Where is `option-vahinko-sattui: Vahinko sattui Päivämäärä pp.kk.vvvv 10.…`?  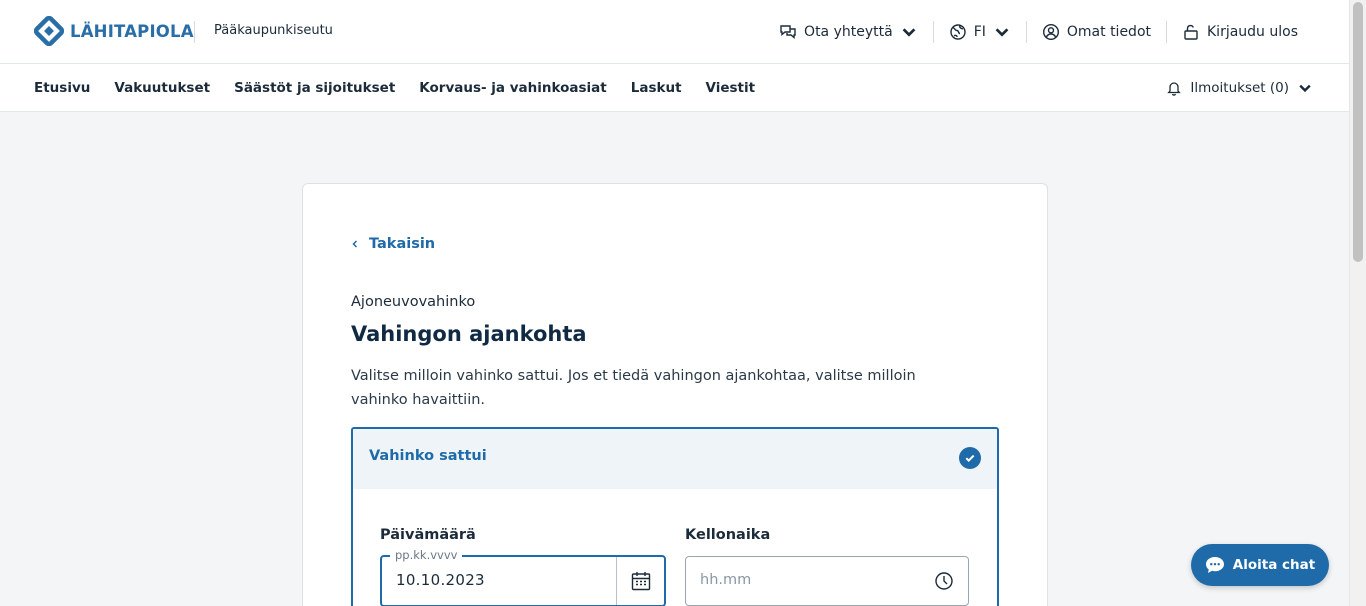 option-vahinko-sattui: Vahinko sattui Päivämäärä pp.kk.vvvv 10.… is located at coordinates (675, 516).